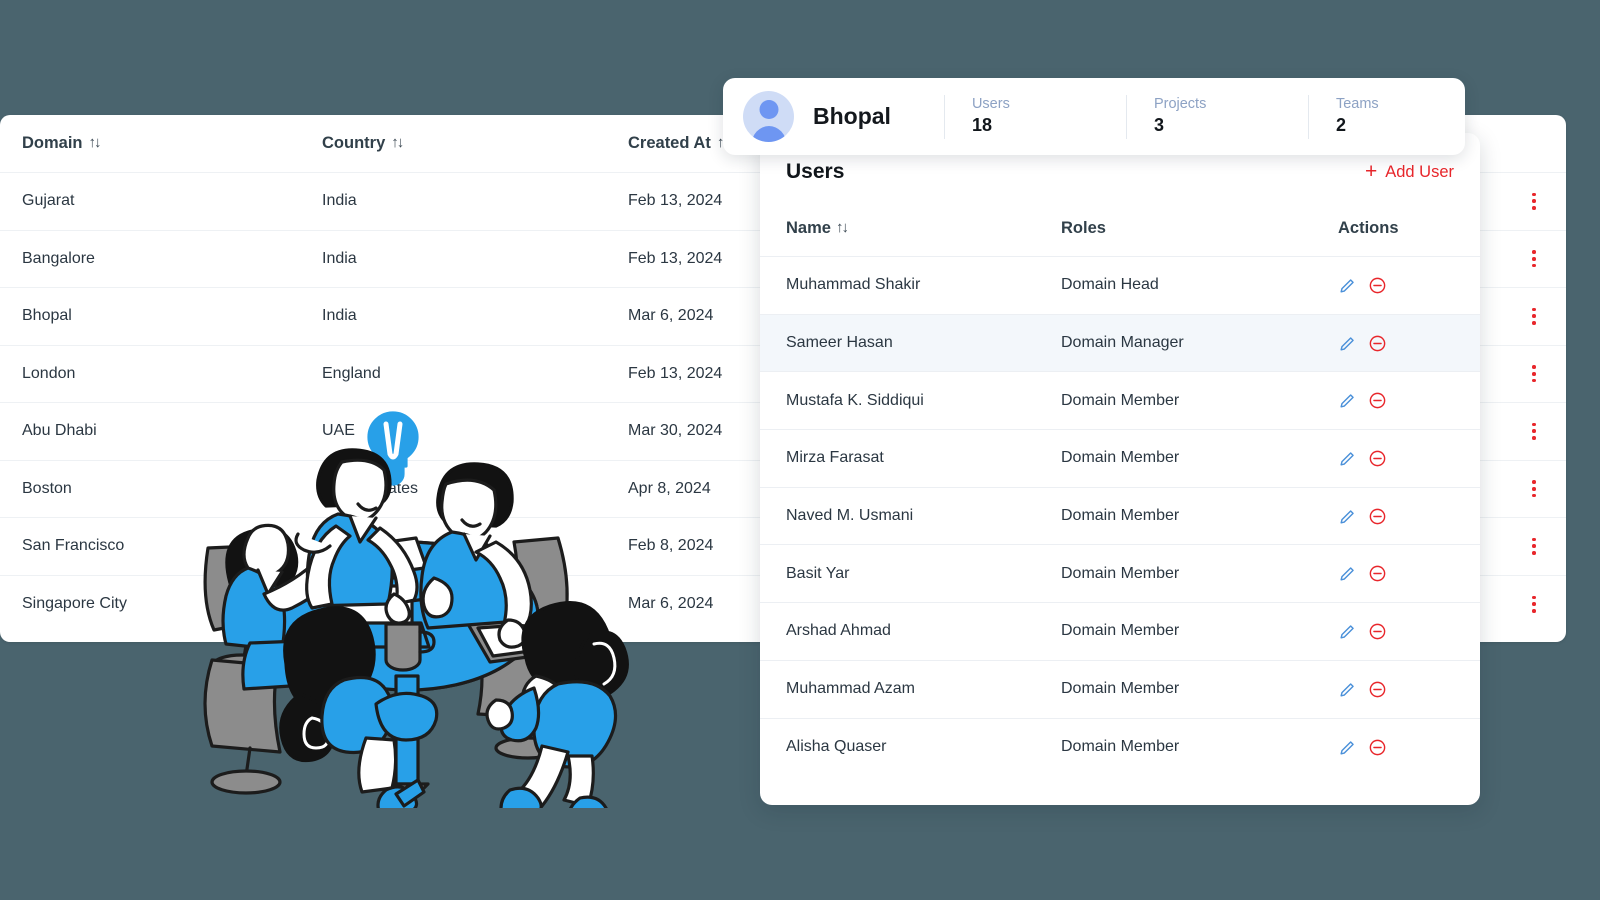 The height and width of the screenshot is (900, 1600). What do you see at coordinates (835, 458) in the screenshot?
I see `cell-user-name: Mirza Farasat` at bounding box center [835, 458].